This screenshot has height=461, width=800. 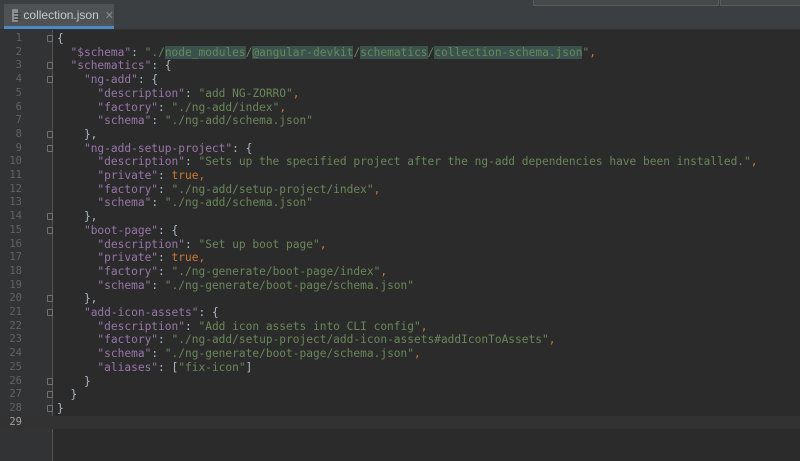 I want to click on code-token: "add NG-ZORRO", so click(x=245, y=93).